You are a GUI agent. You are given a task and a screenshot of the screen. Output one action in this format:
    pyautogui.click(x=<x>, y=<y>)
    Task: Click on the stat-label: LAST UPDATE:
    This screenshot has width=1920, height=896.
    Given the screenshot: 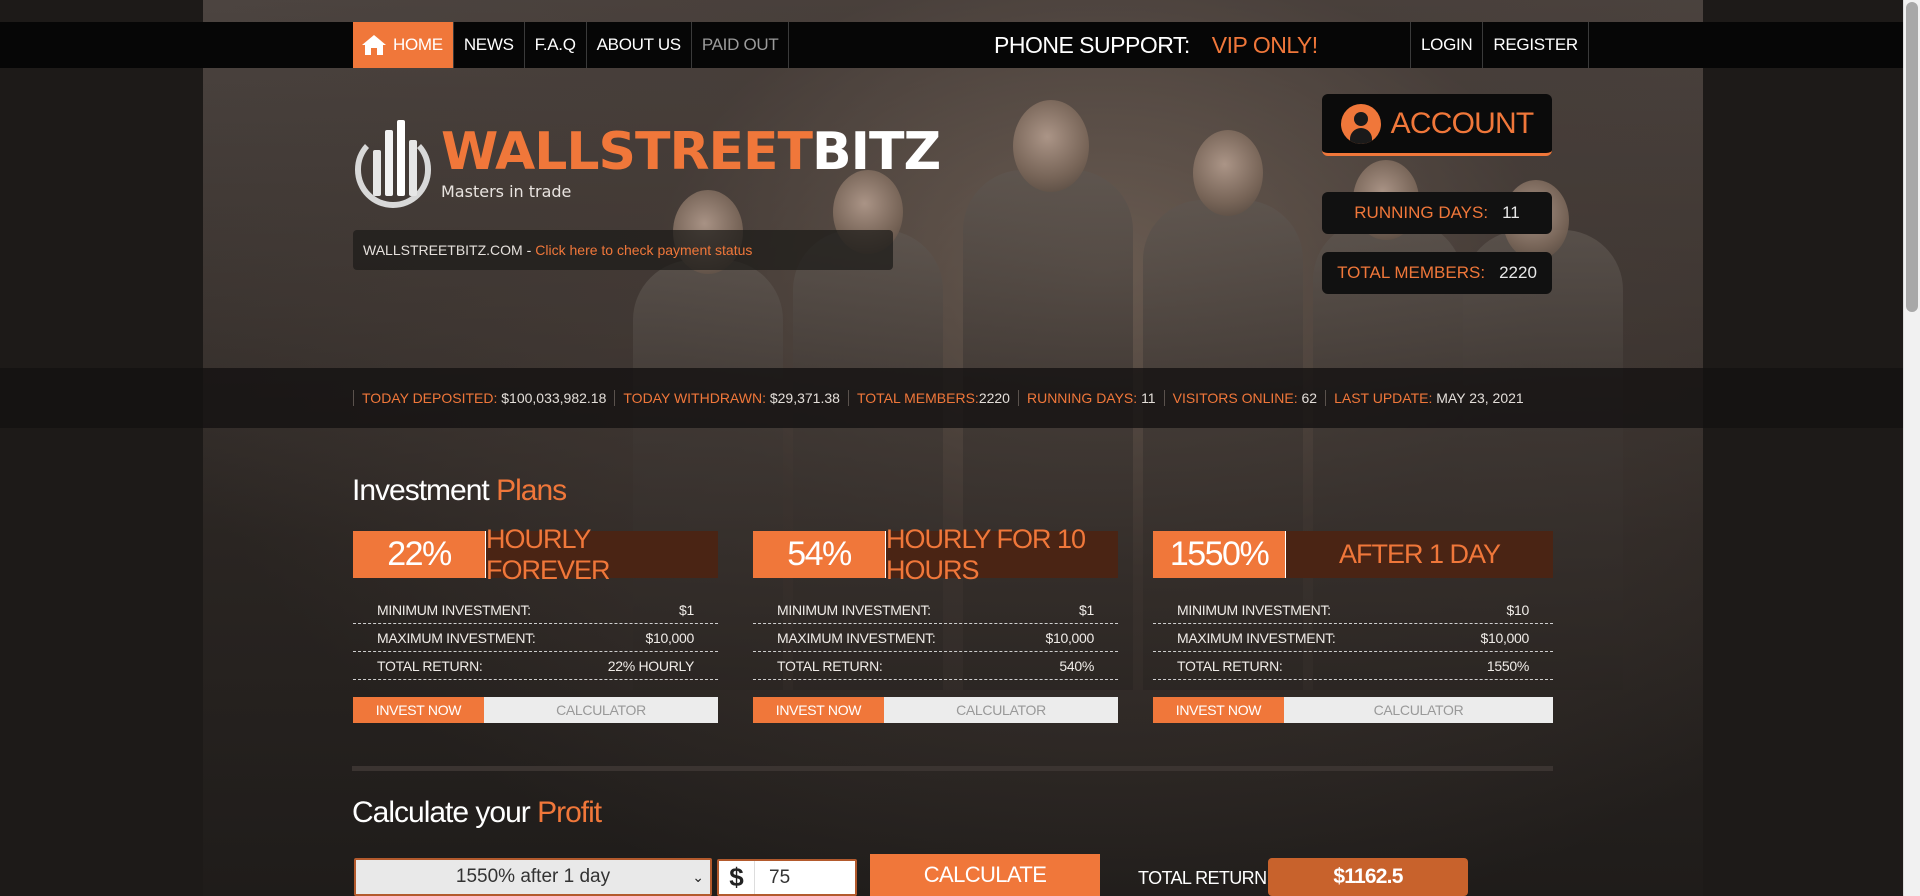 What is the action you would take?
    pyautogui.click(x=1383, y=398)
    